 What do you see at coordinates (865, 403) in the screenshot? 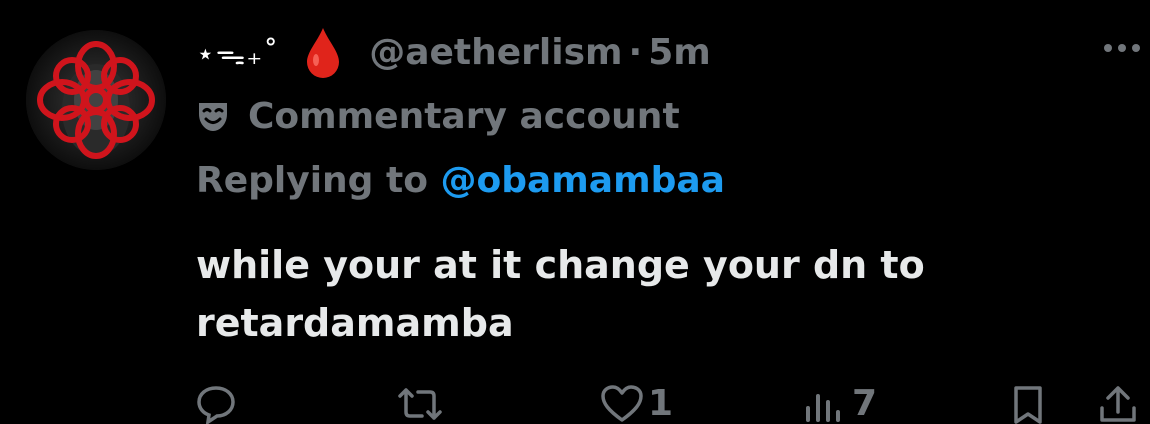
I see `views-count: 7` at bounding box center [865, 403].